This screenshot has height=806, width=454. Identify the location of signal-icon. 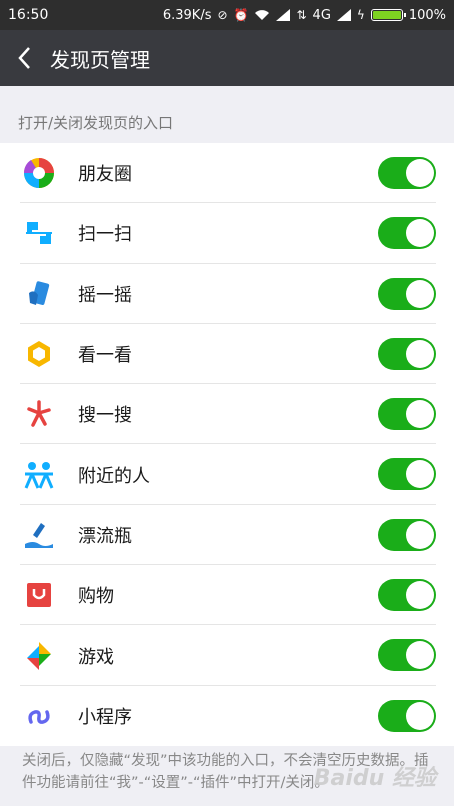
(283, 15).